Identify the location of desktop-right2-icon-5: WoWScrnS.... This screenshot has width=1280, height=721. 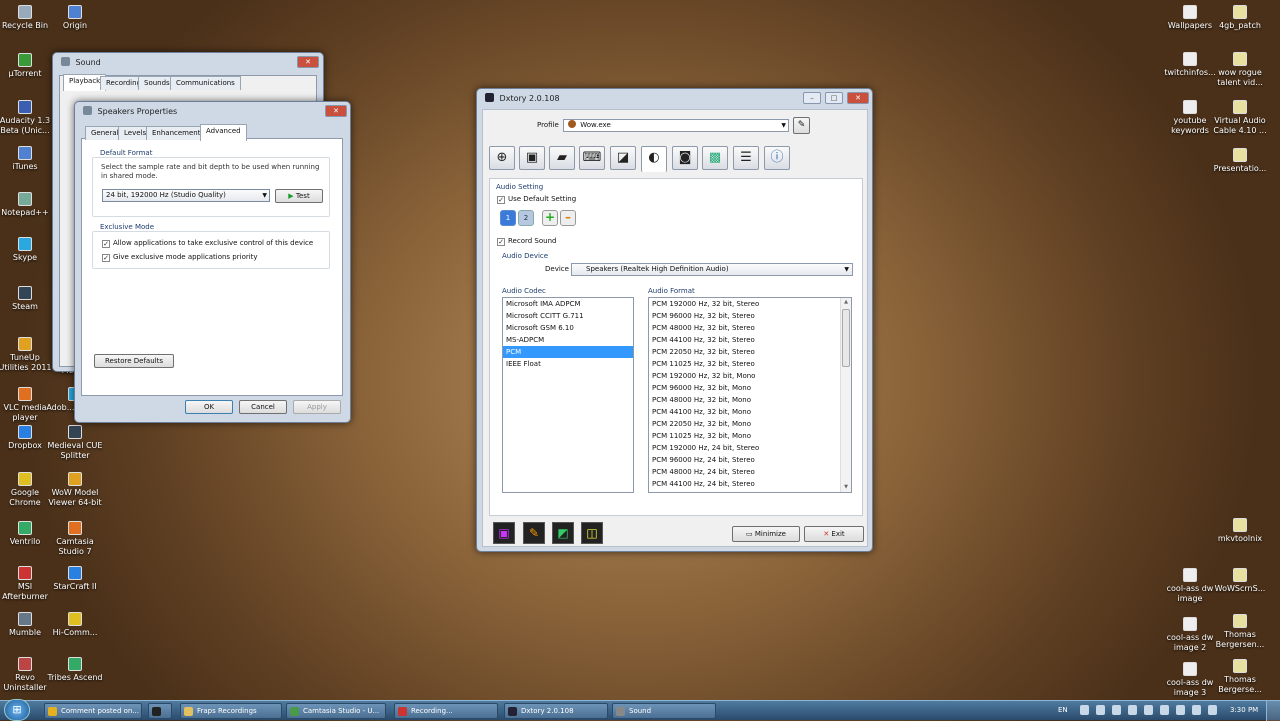
(1240, 581).